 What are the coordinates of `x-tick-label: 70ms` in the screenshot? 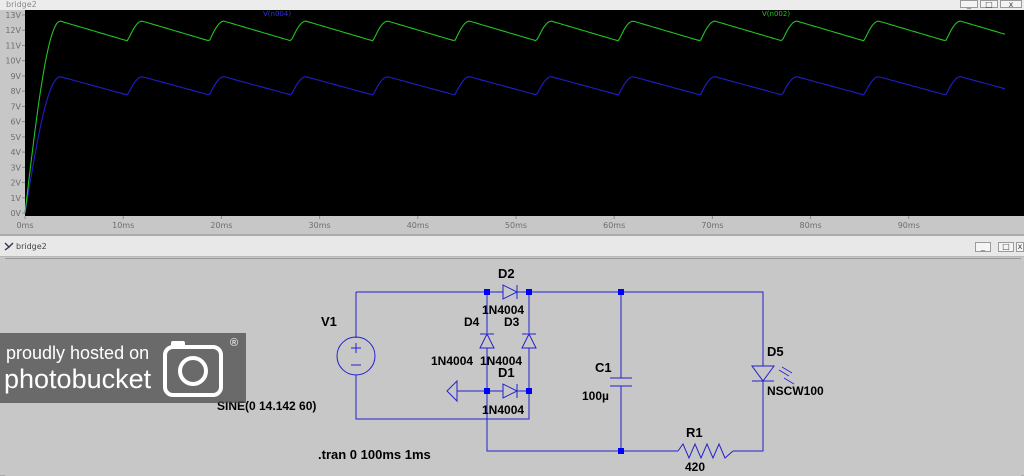 It's located at (712, 225).